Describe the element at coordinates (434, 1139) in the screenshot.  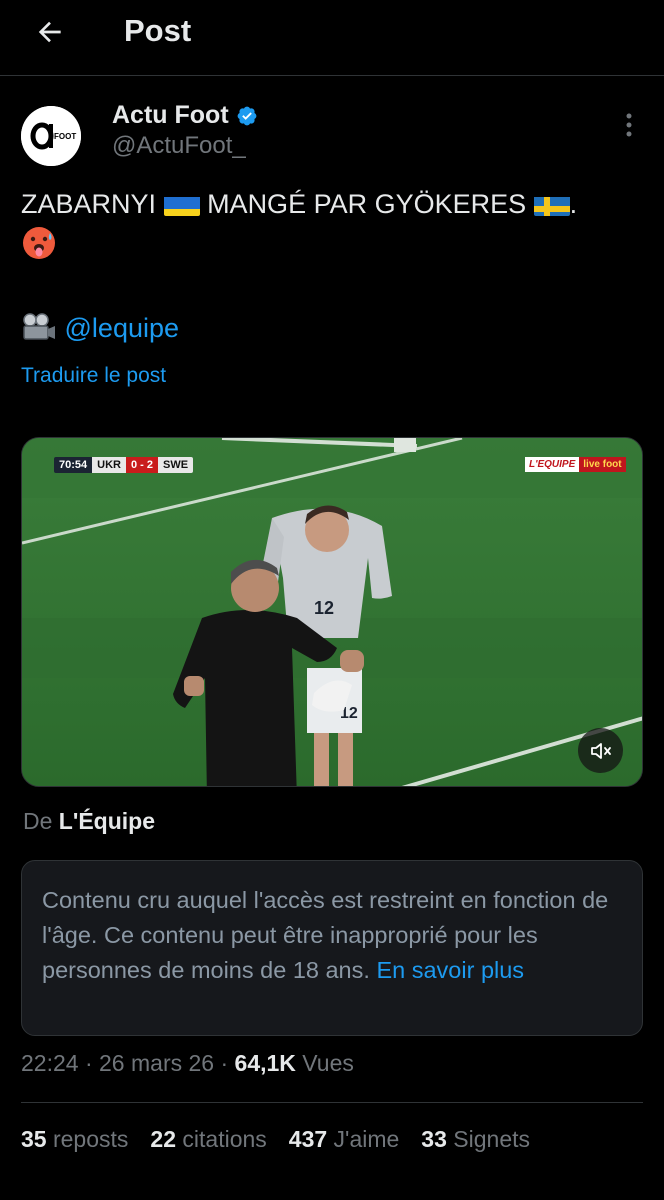
I see `bookmarks-count: 33` at that location.